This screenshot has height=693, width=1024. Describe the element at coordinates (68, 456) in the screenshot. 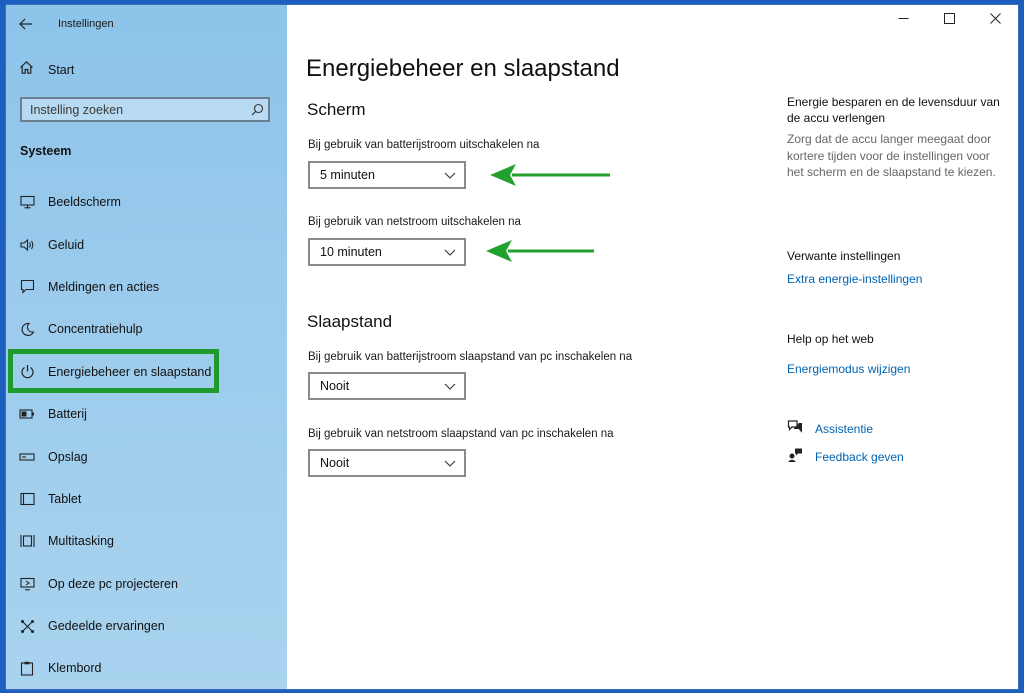

I see `sidebar-item-label: Opslag` at that location.